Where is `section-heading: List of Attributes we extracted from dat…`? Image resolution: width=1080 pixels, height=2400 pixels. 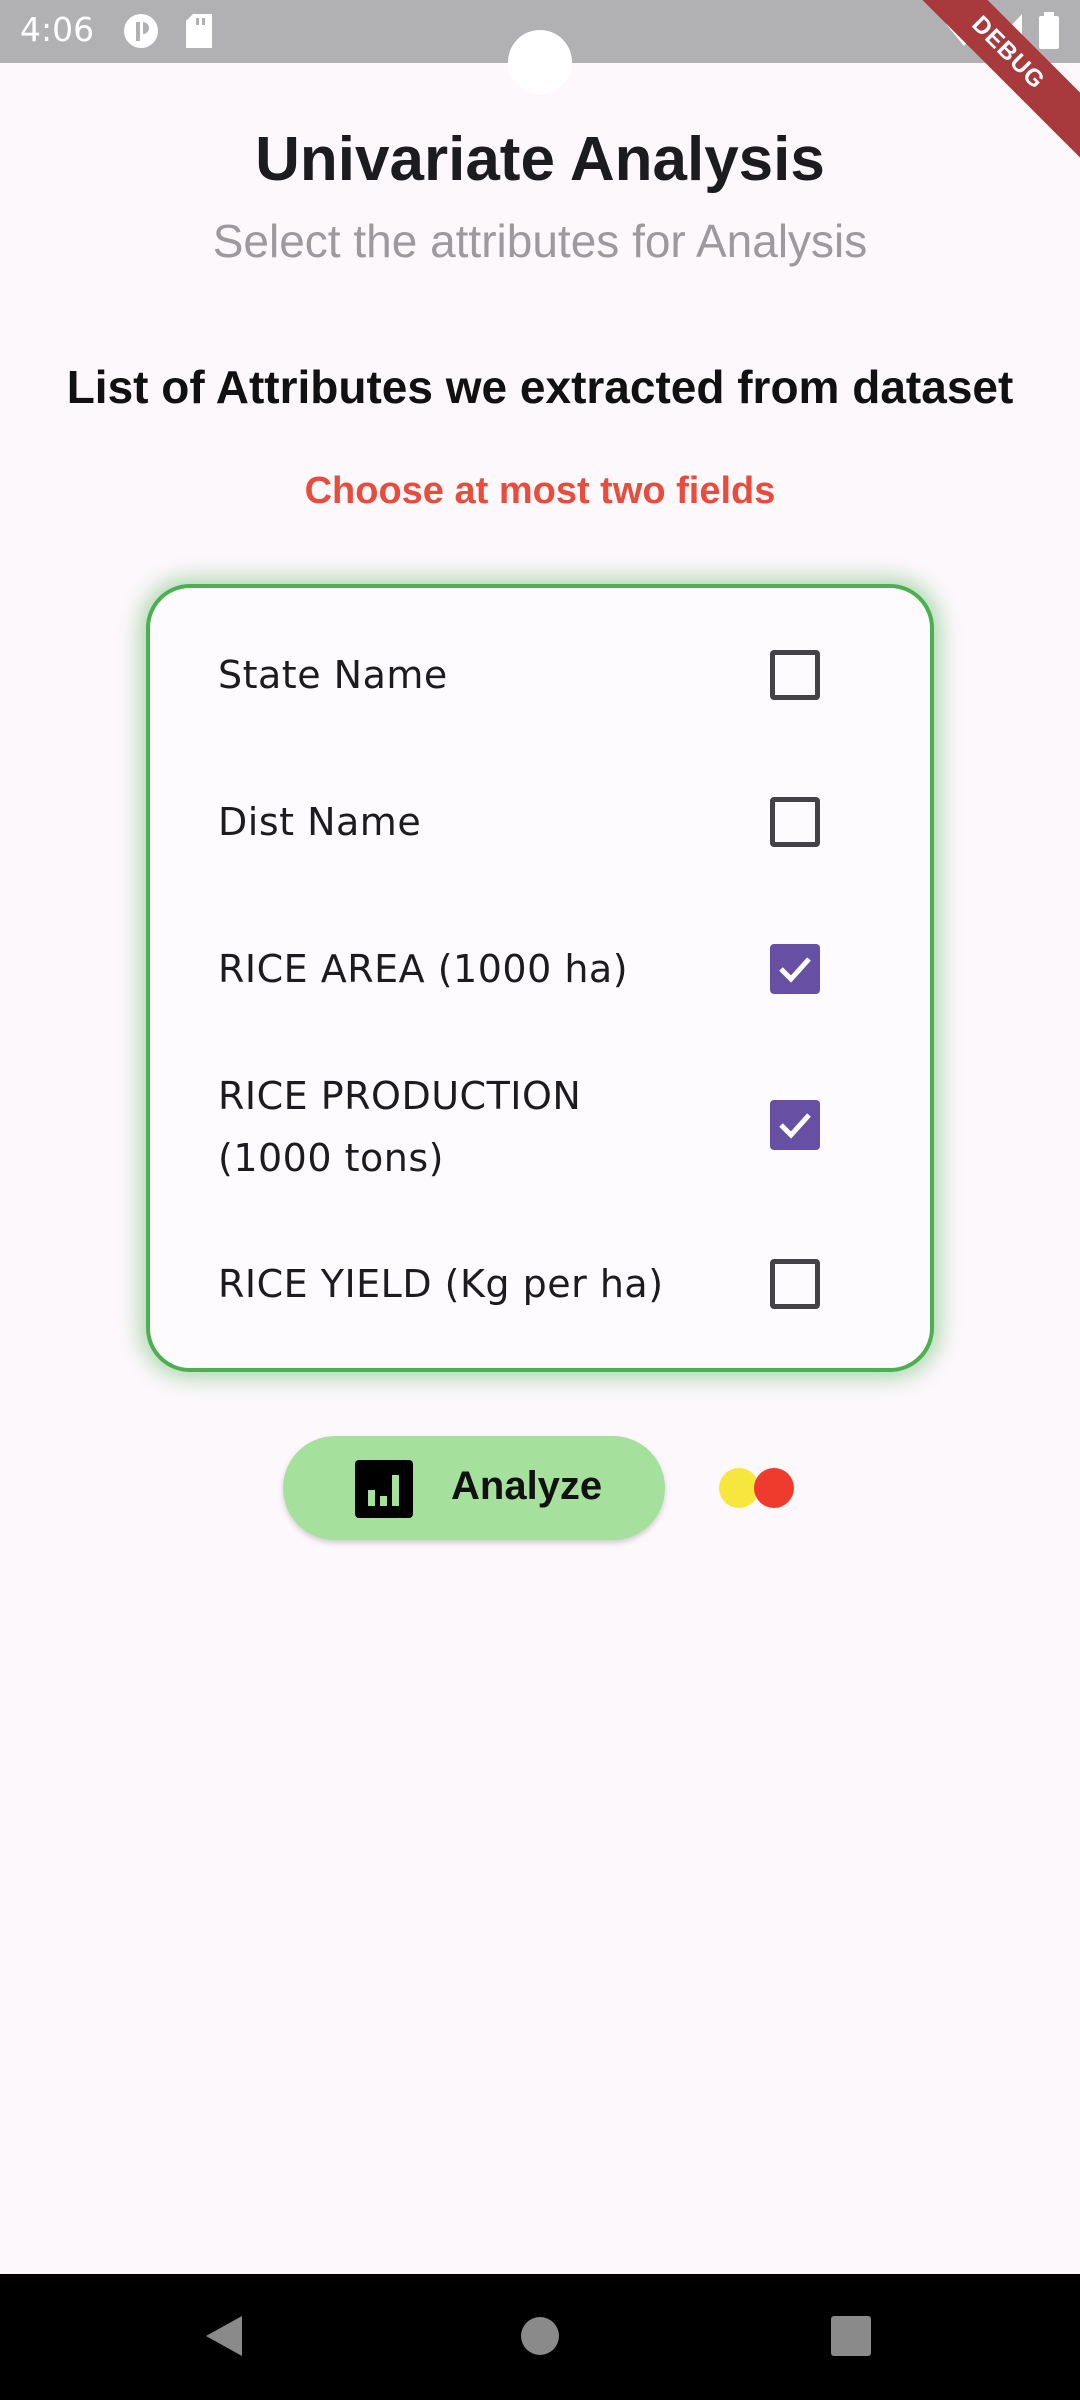 section-heading: List of Attributes we extracted from dat… is located at coordinates (540, 387).